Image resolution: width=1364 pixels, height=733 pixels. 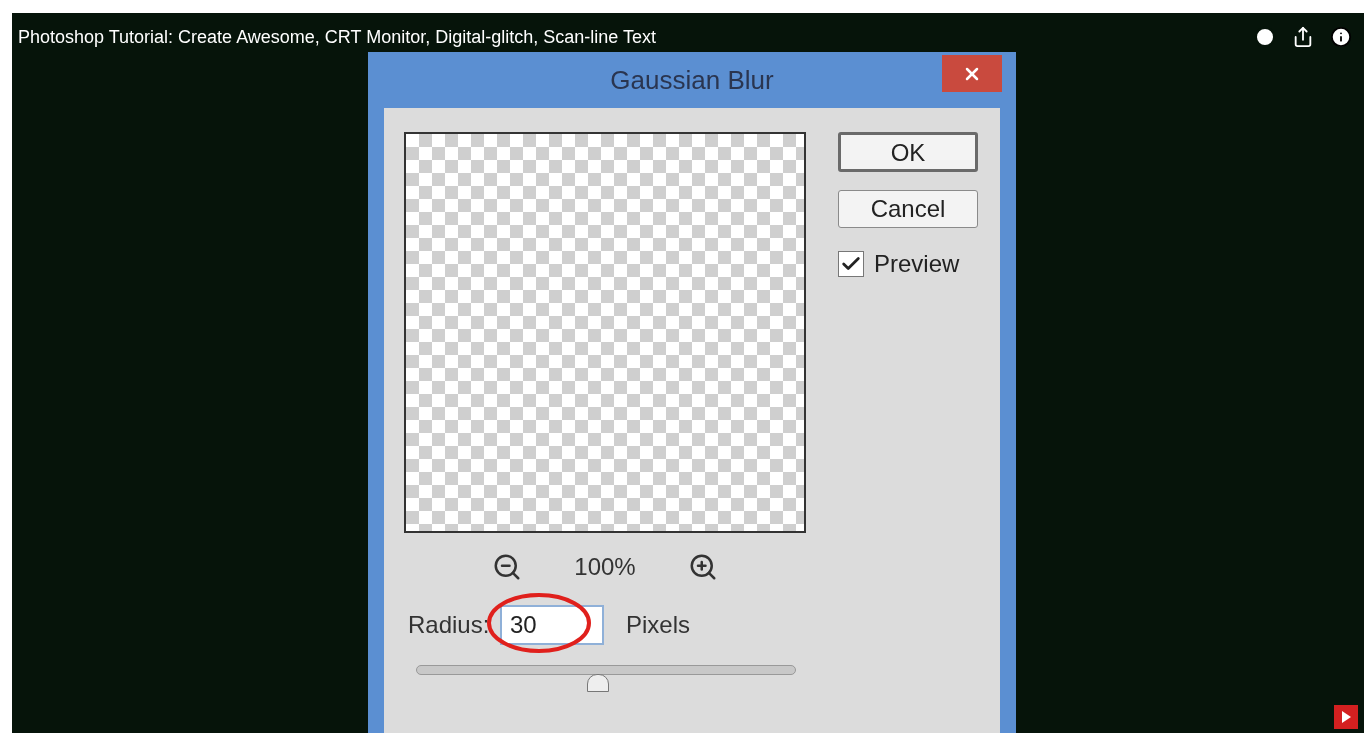 What do you see at coordinates (605, 567) in the screenshot?
I see `zoom-level: 100%` at bounding box center [605, 567].